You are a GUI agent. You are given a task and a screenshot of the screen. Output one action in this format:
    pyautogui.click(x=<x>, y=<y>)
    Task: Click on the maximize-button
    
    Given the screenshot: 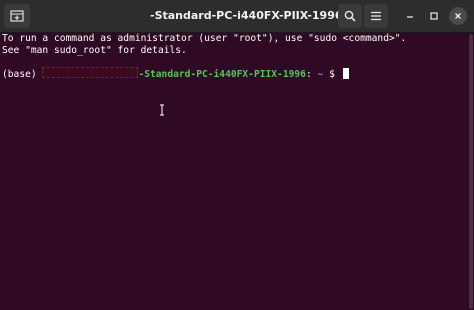 What is the action you would take?
    pyautogui.click(x=434, y=16)
    